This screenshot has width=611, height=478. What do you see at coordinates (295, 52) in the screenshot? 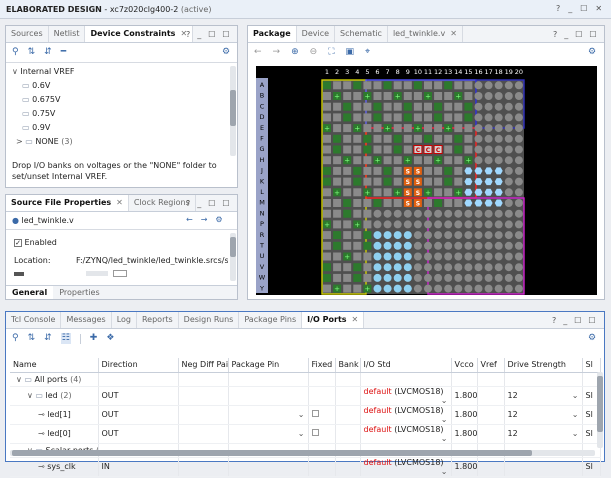
I see `zoom-in-icon: ⊕` at bounding box center [295, 52].